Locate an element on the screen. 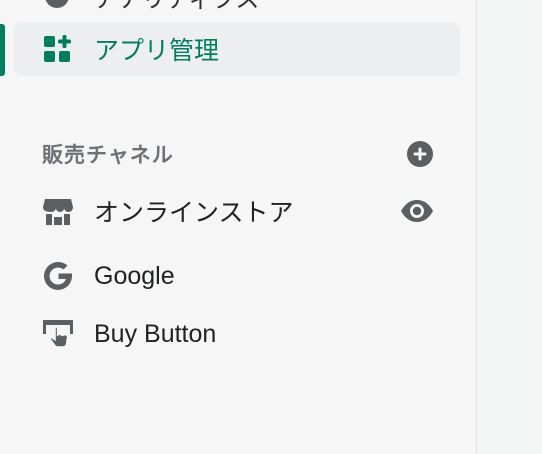 This screenshot has height=454, width=542. channel-google: Google is located at coordinates (242, 276).